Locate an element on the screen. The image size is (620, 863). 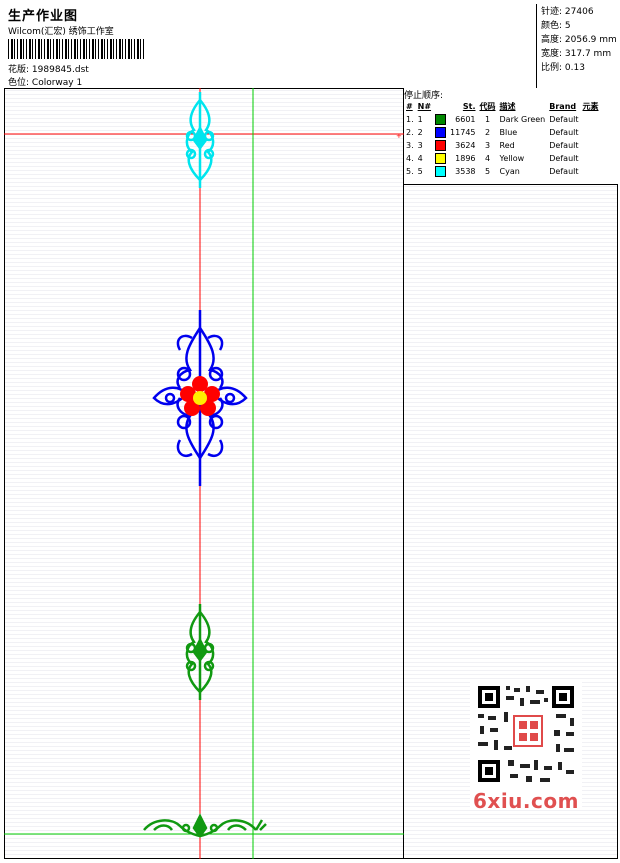
red-seal-icon is located at coordinates (528, 731).